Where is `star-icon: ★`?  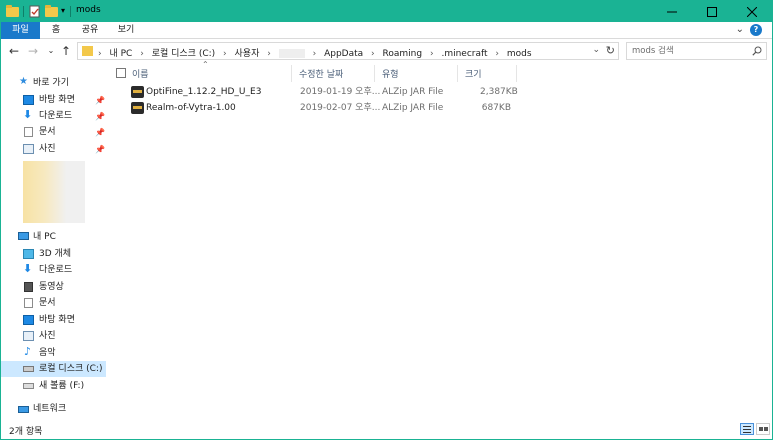 star-icon: ★ is located at coordinates (23, 81).